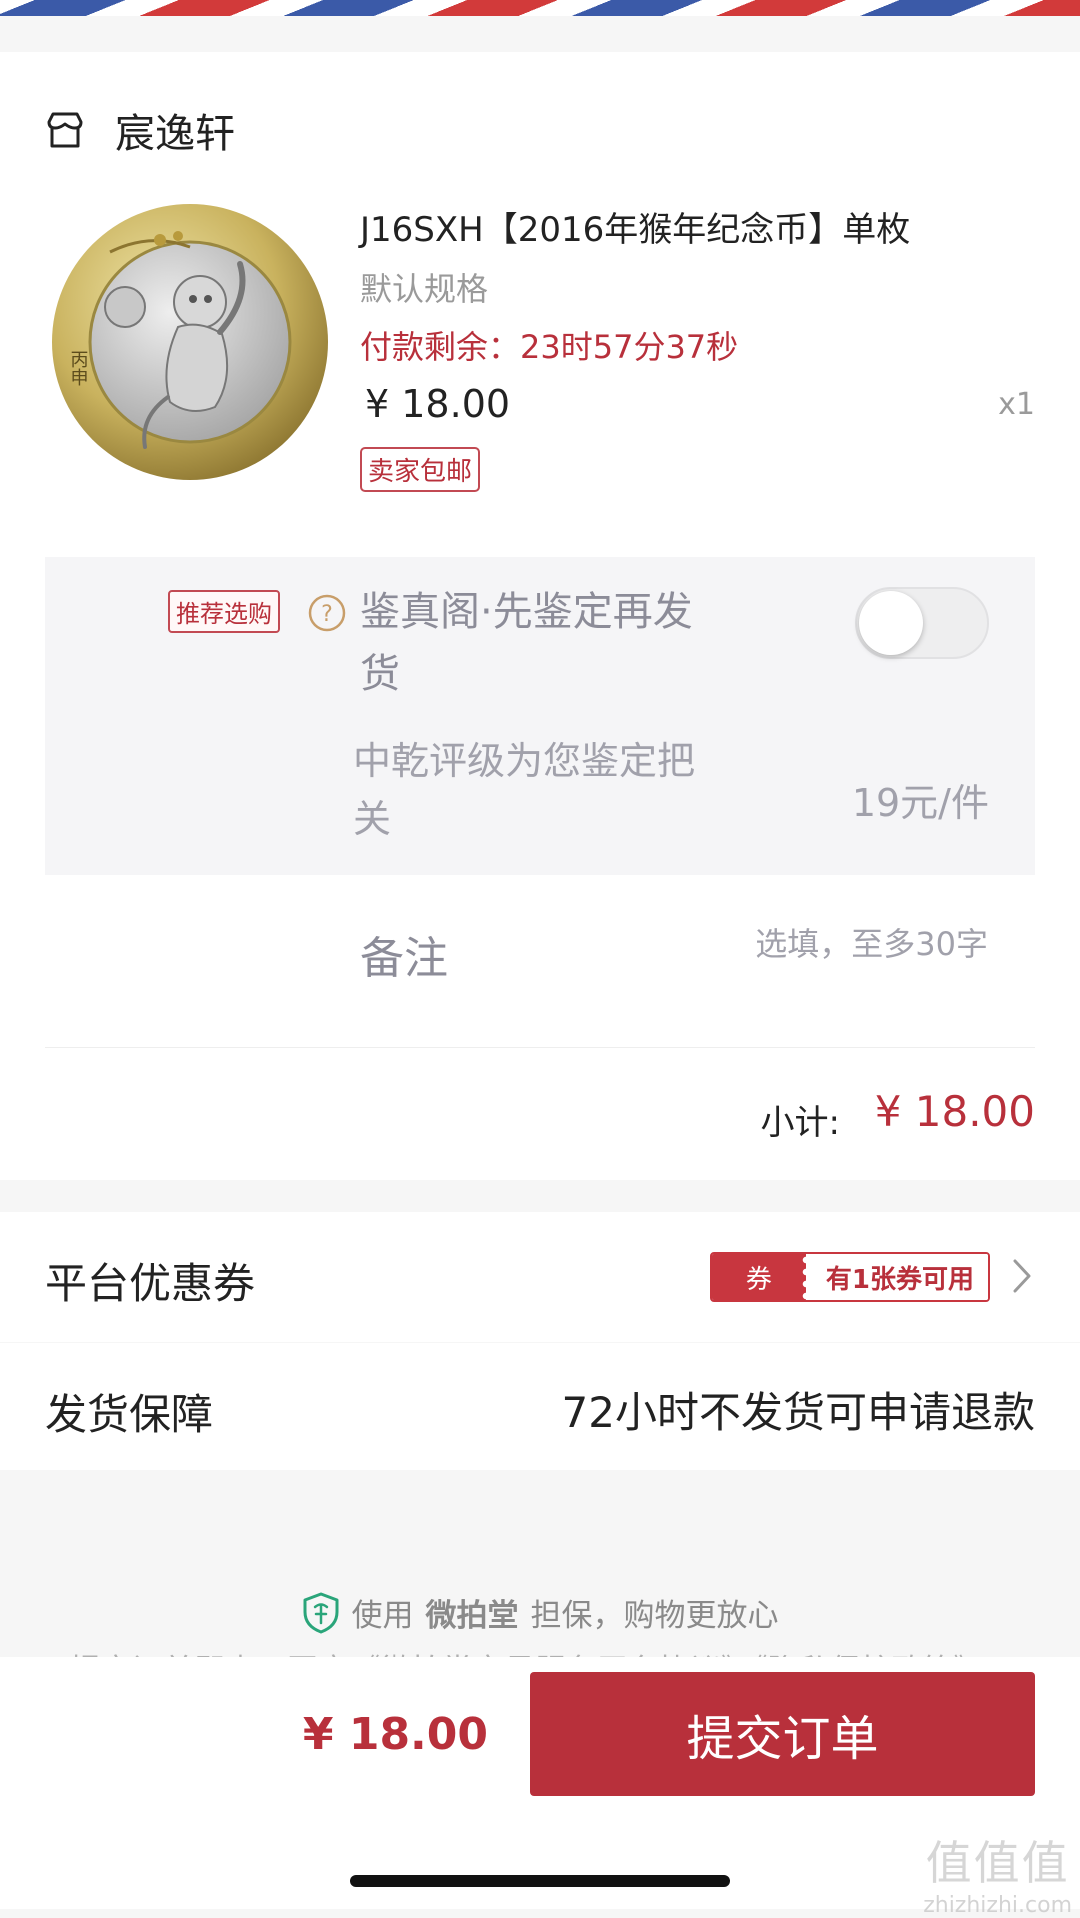  Describe the element at coordinates (540, 11) in the screenshot. I see `airmail-border` at that location.